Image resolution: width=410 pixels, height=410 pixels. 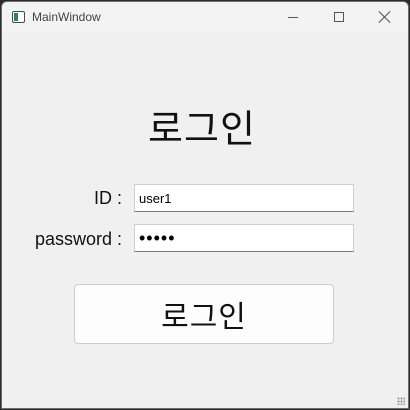 What do you see at coordinates (244, 238) in the screenshot?
I see `password-input` at bounding box center [244, 238].